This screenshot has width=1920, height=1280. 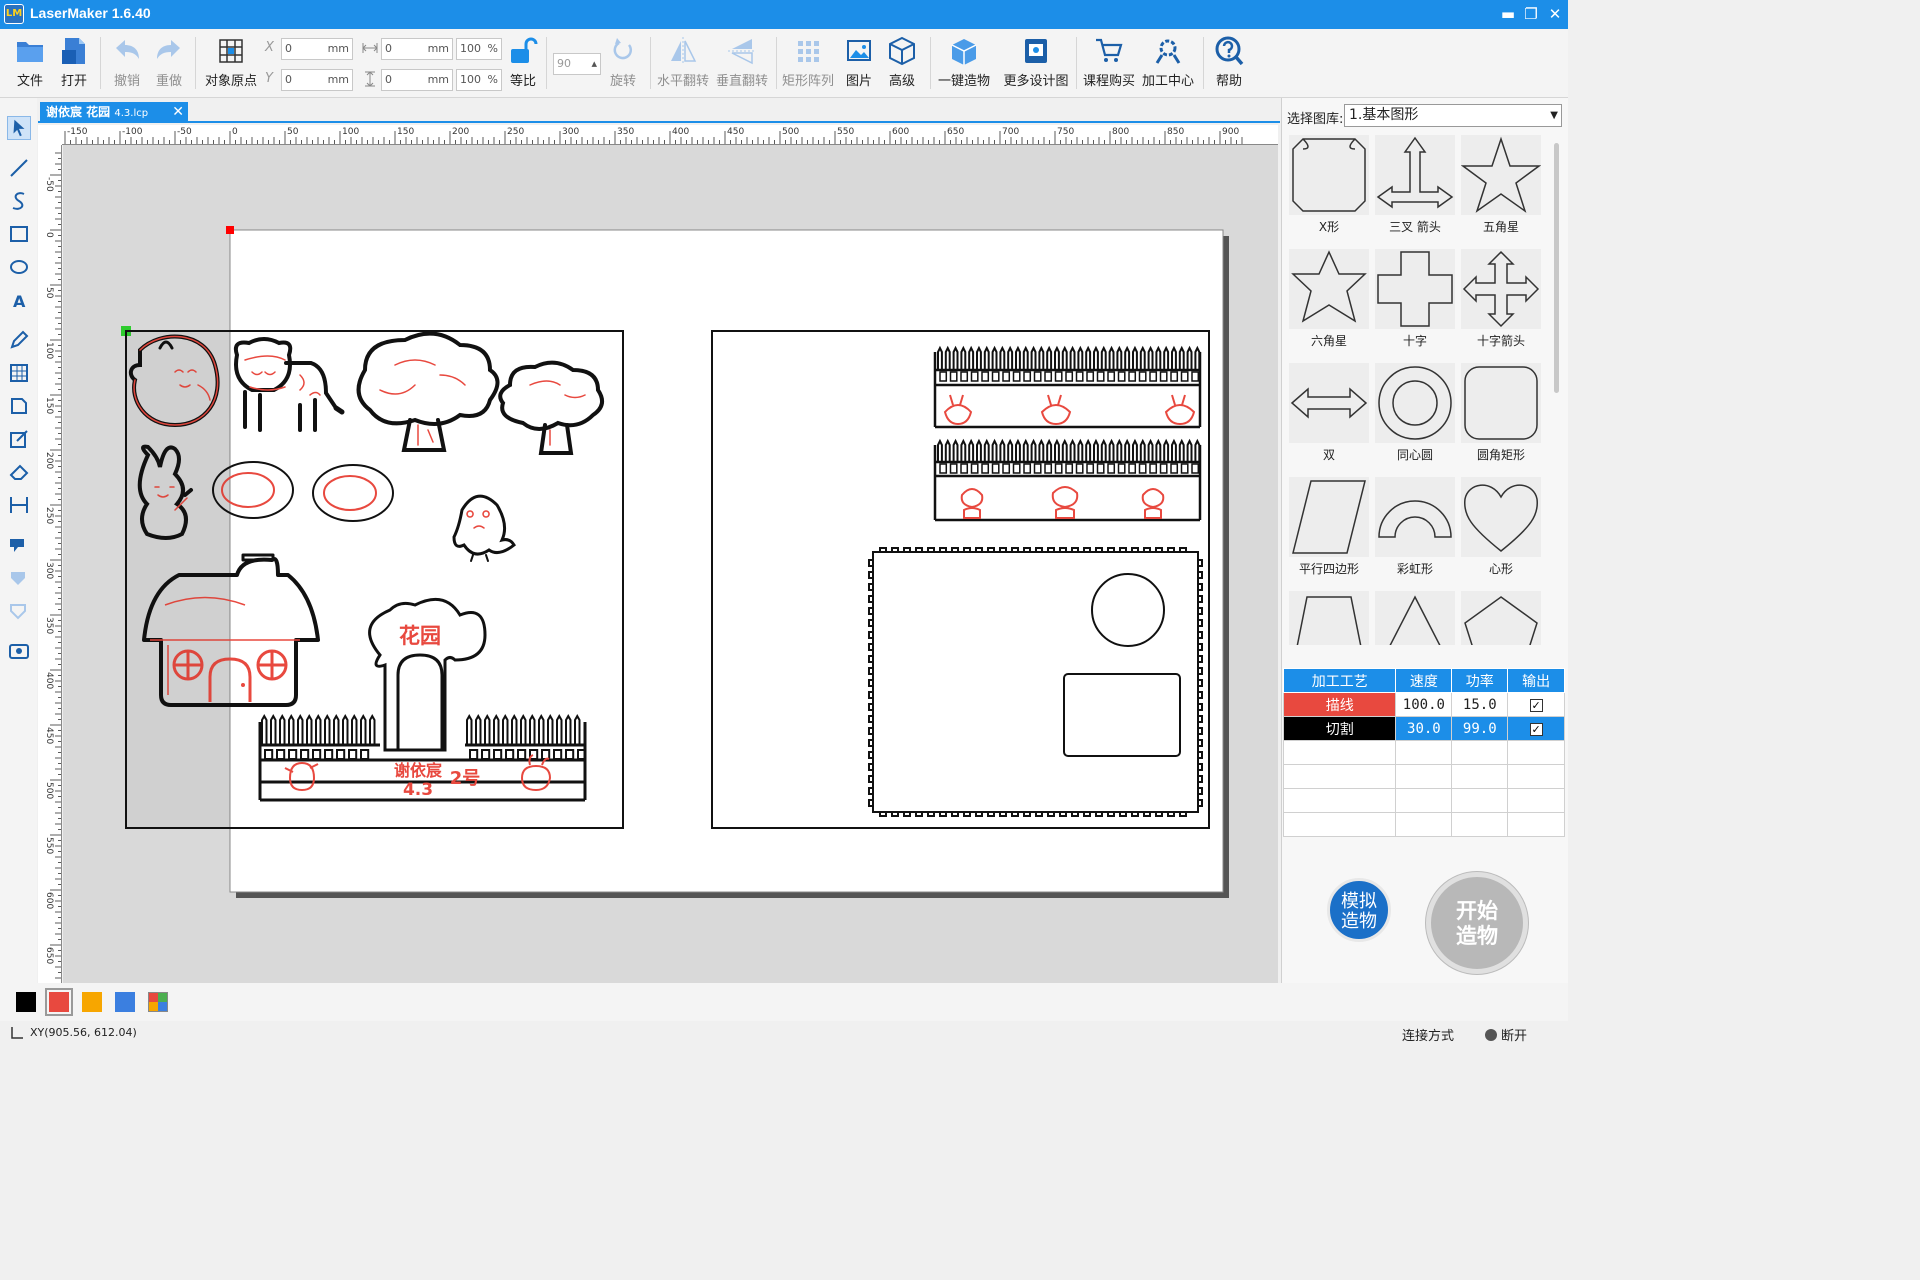 What do you see at coordinates (74, 63) in the screenshot?
I see `open-button: 打开` at bounding box center [74, 63].